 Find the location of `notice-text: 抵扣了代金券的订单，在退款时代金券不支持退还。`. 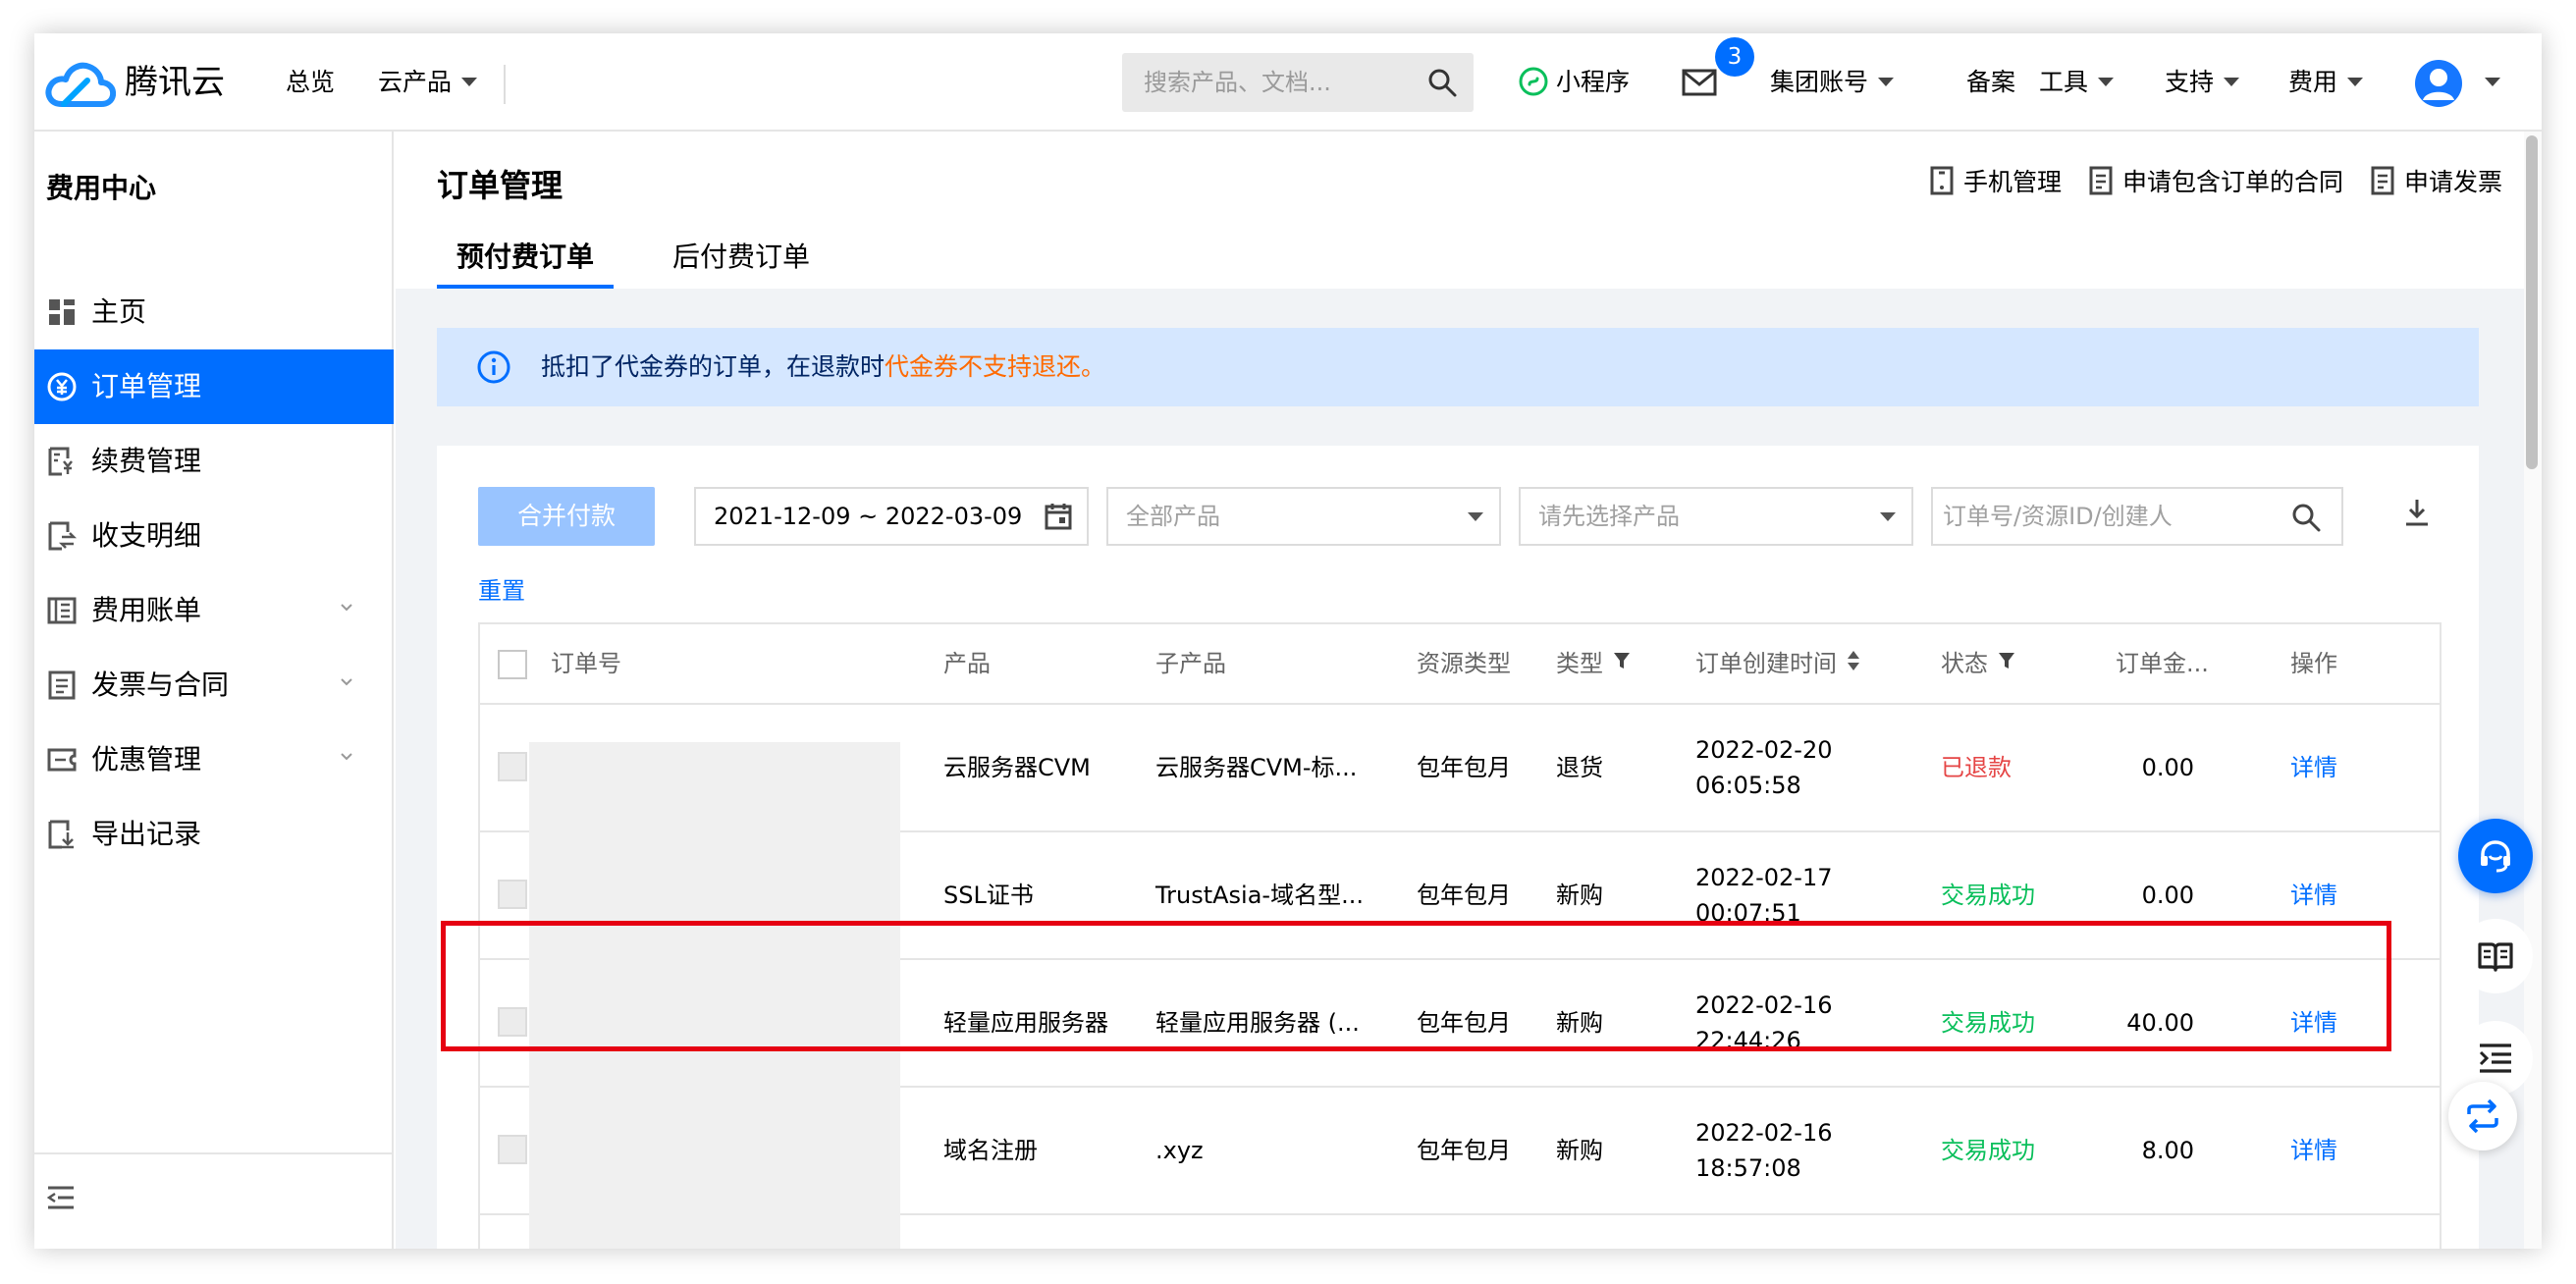

notice-text: 抵扣了代金券的订单，在退款时代金券不支持退还。 is located at coordinates (823, 367).